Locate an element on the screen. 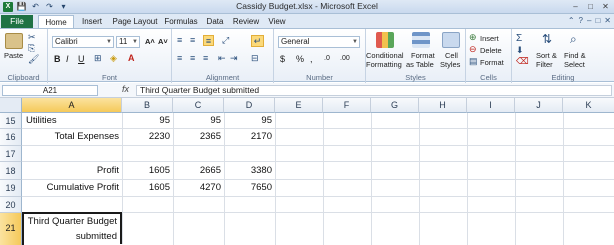 Image resolution: width=614 pixels, height=245 pixels. format-button: Format is located at coordinates (492, 62).